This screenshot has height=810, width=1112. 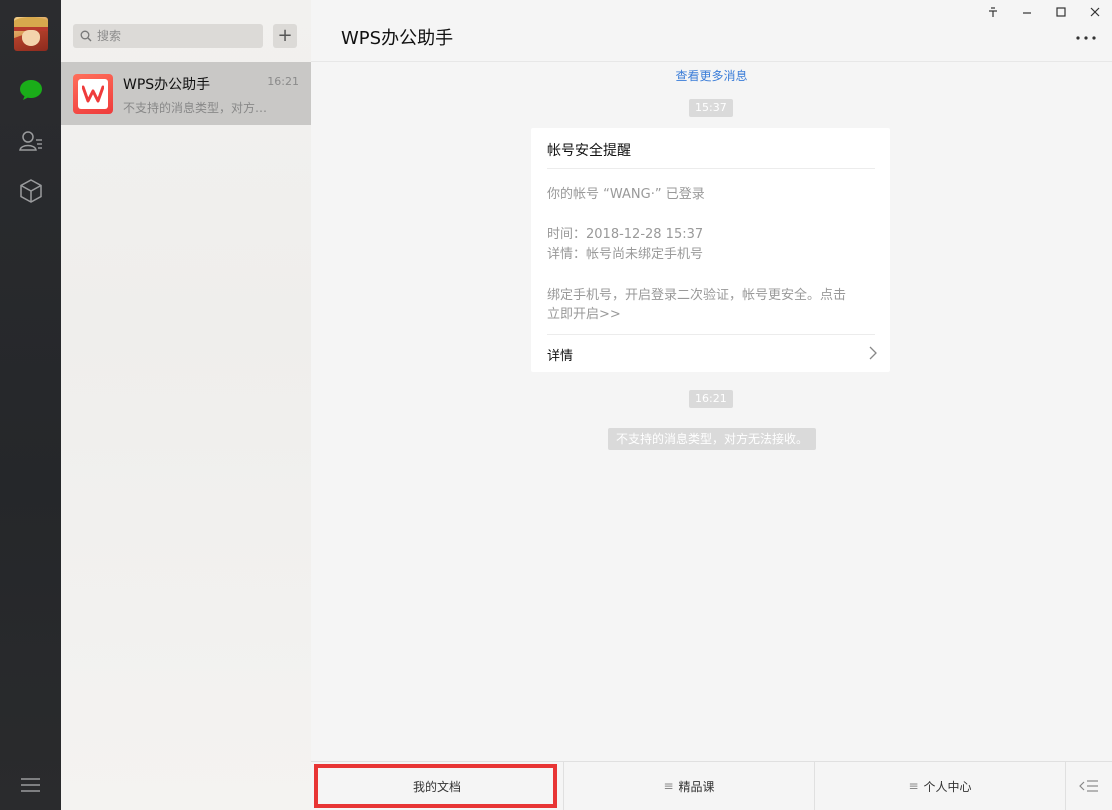 What do you see at coordinates (31, 34) in the screenshot?
I see `avatar` at bounding box center [31, 34].